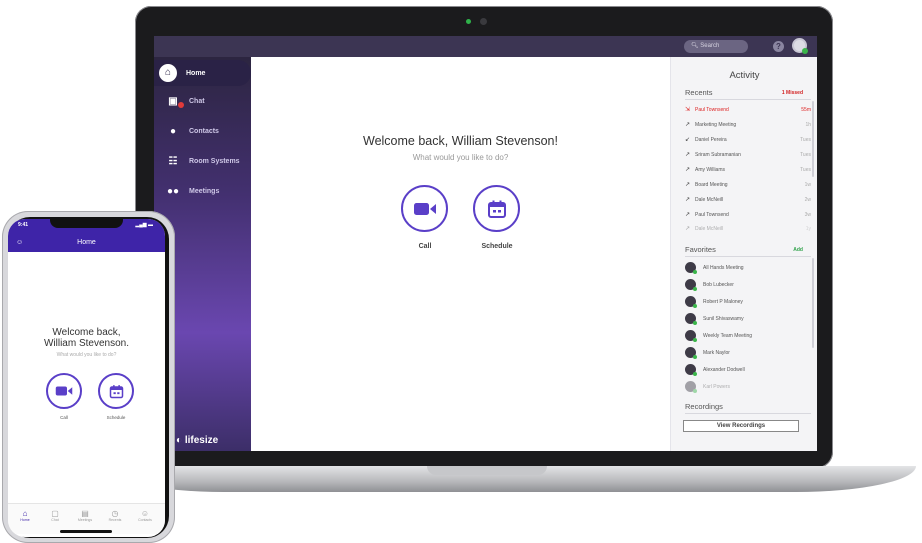 This screenshot has width=922, height=543. What do you see at coordinates (173, 191) in the screenshot?
I see `meetings-icon: ●●` at bounding box center [173, 191].